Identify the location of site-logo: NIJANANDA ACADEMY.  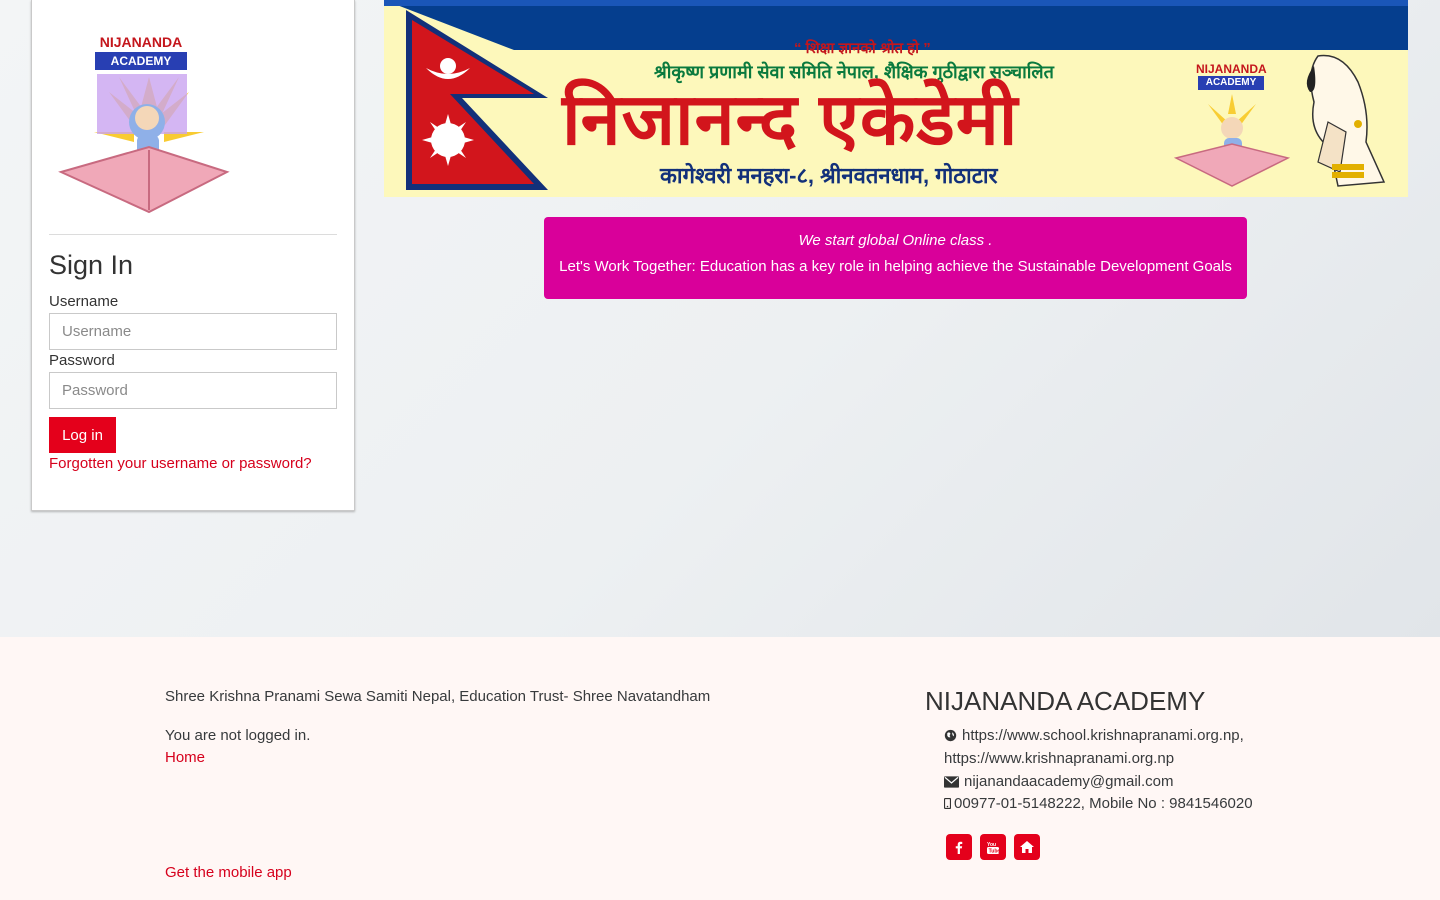
(149, 121).